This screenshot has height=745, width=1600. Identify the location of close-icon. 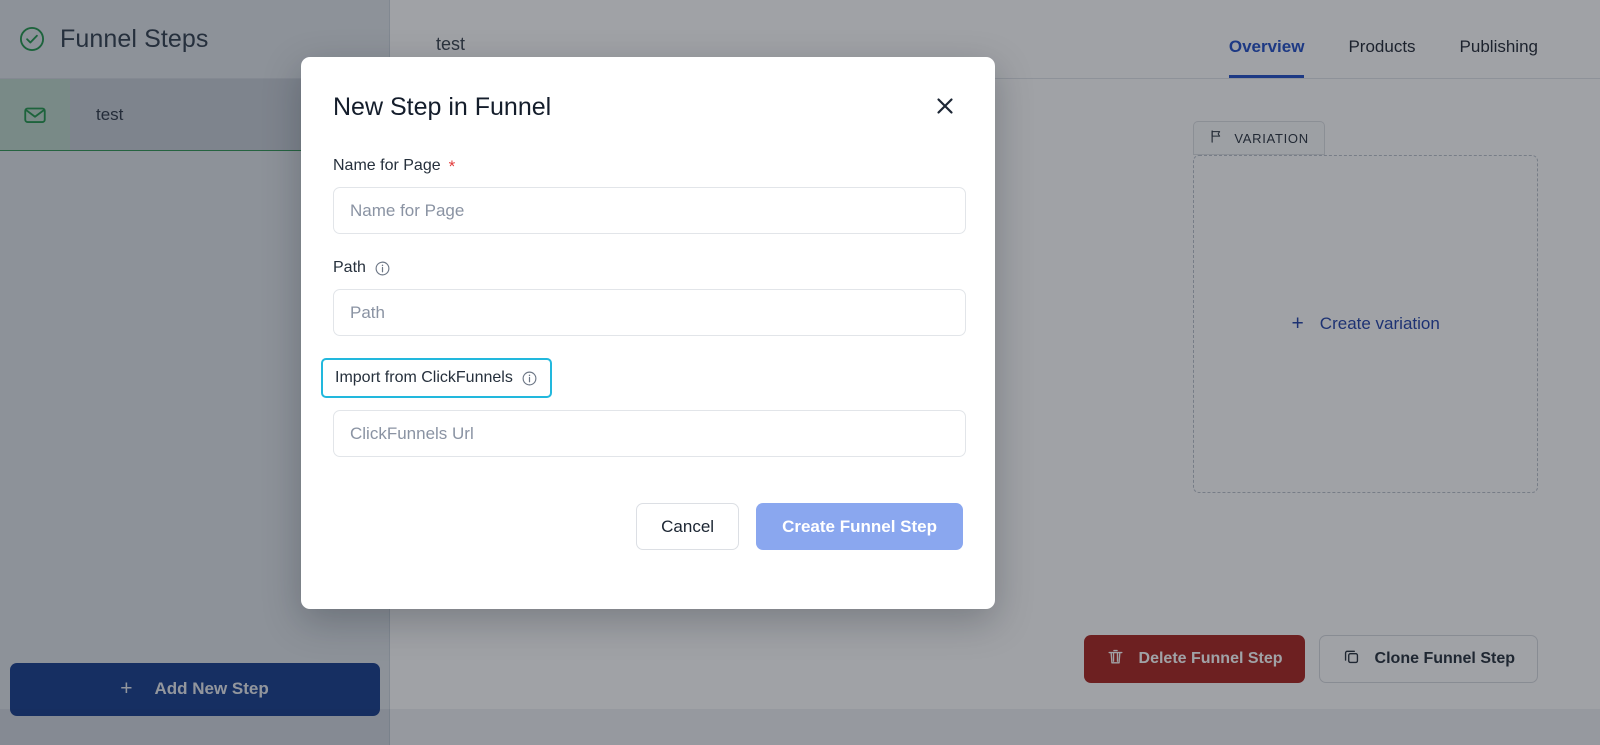
(945, 107).